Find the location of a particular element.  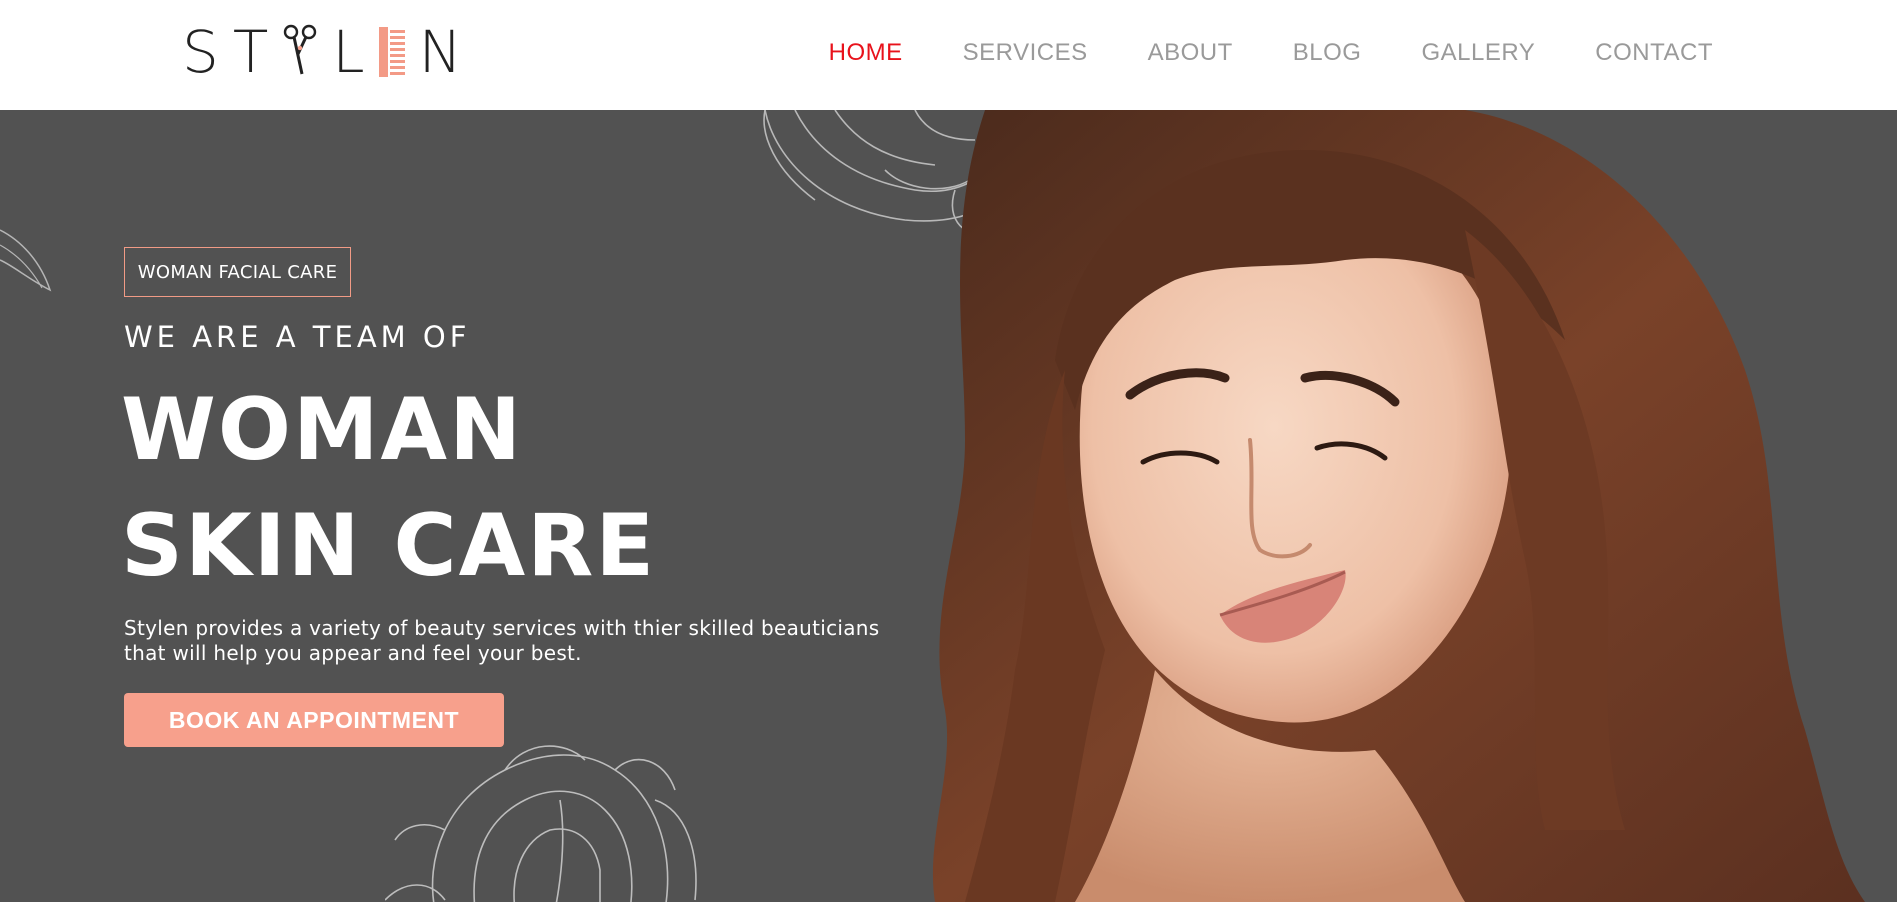

hero-kicker: WE ARE A TEAM OF is located at coordinates (297, 337).